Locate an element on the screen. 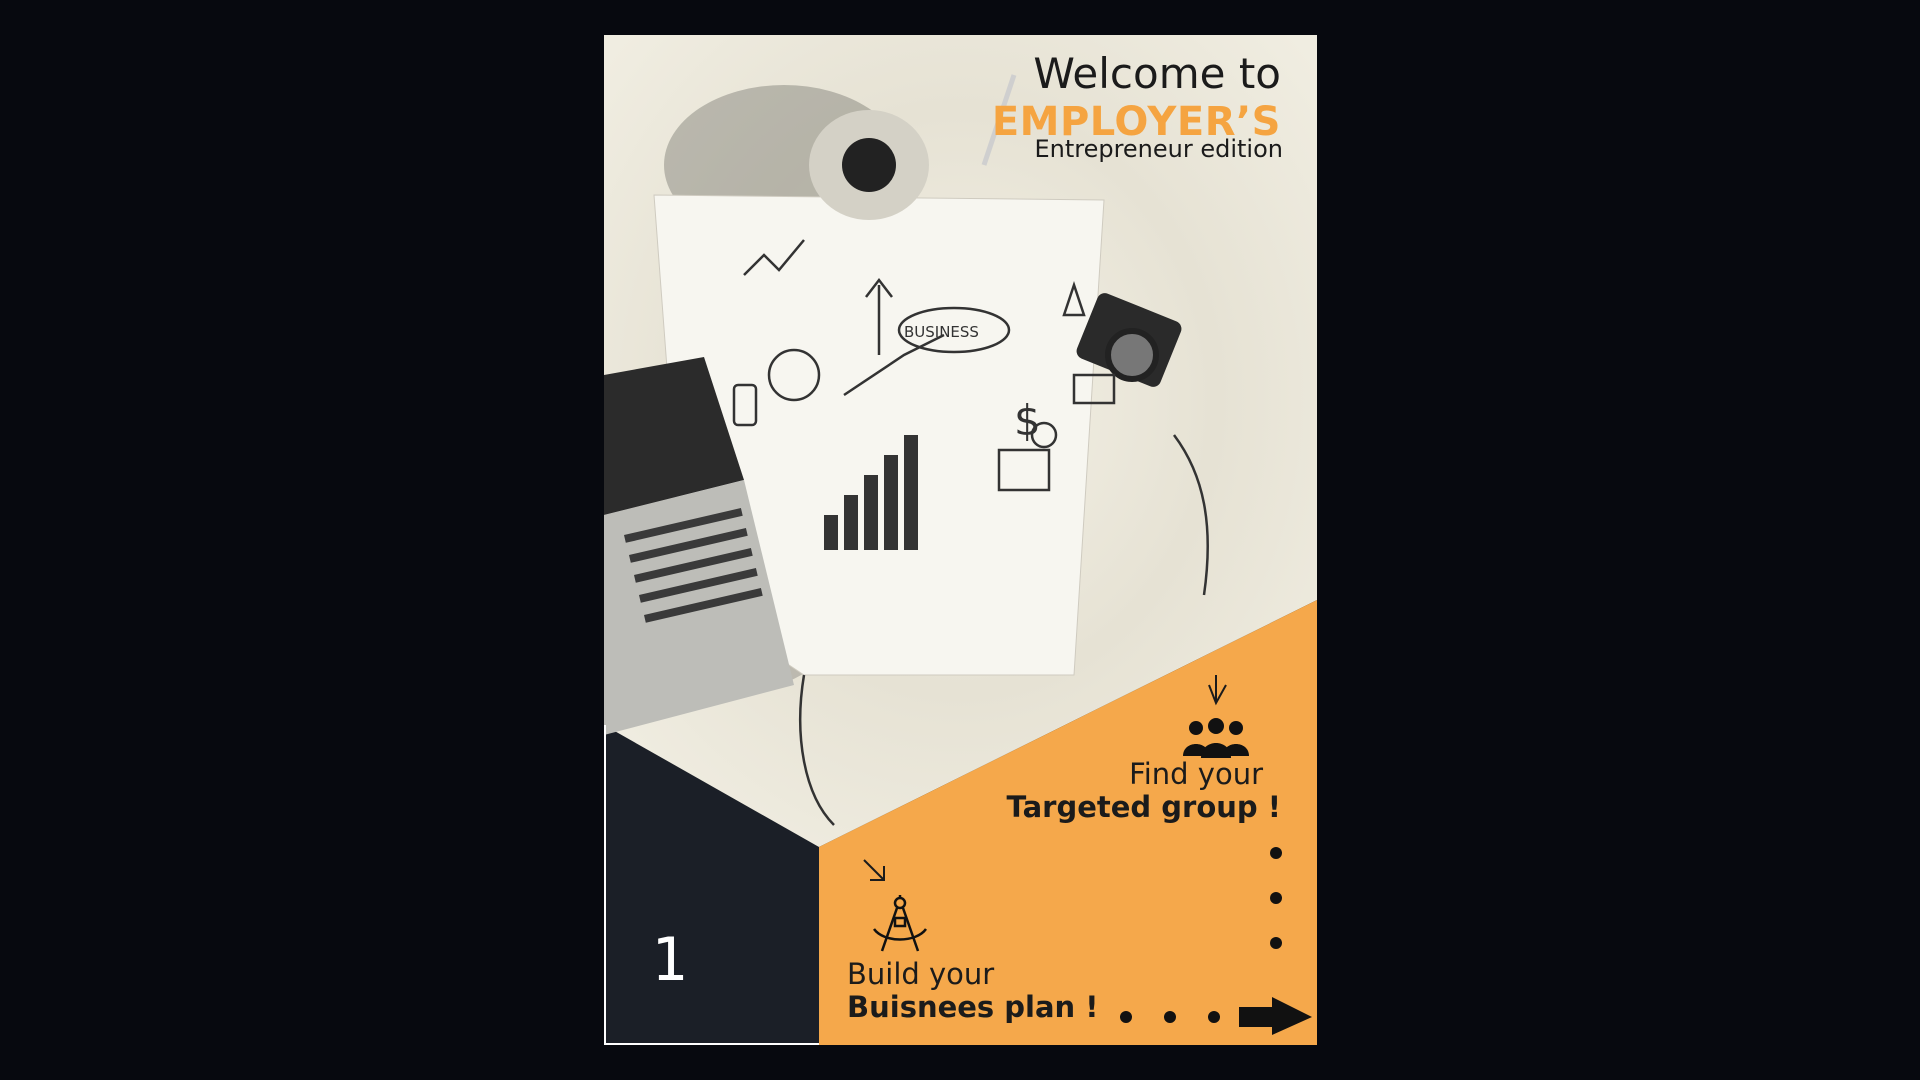 This screenshot has height=1080, width=1920. welcome-heading: Welcome to is located at coordinates (1157, 73).